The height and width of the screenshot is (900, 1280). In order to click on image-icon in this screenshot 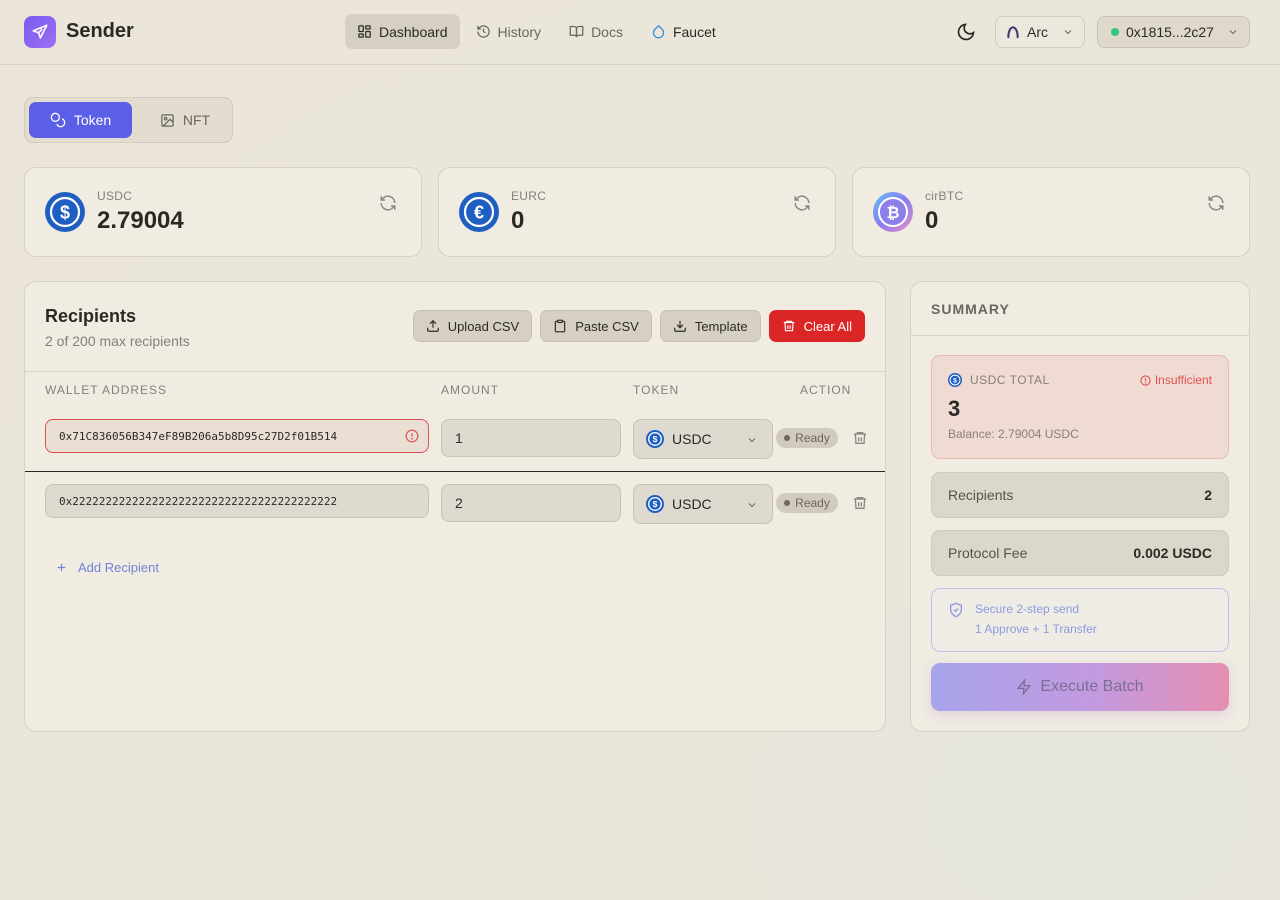, I will do `click(167, 120)`.